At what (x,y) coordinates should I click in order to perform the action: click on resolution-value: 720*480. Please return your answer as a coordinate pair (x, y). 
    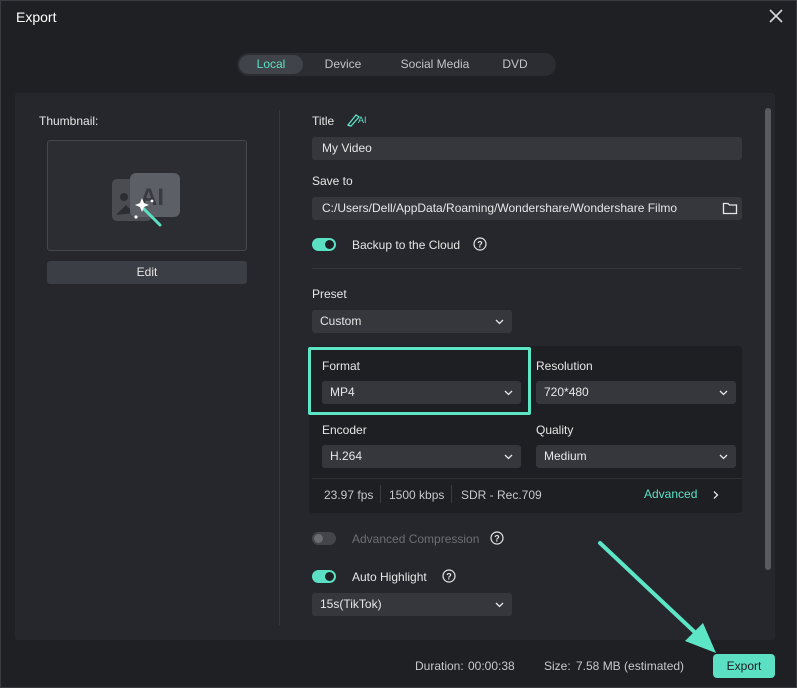
    Looking at the image, I should click on (566, 392).